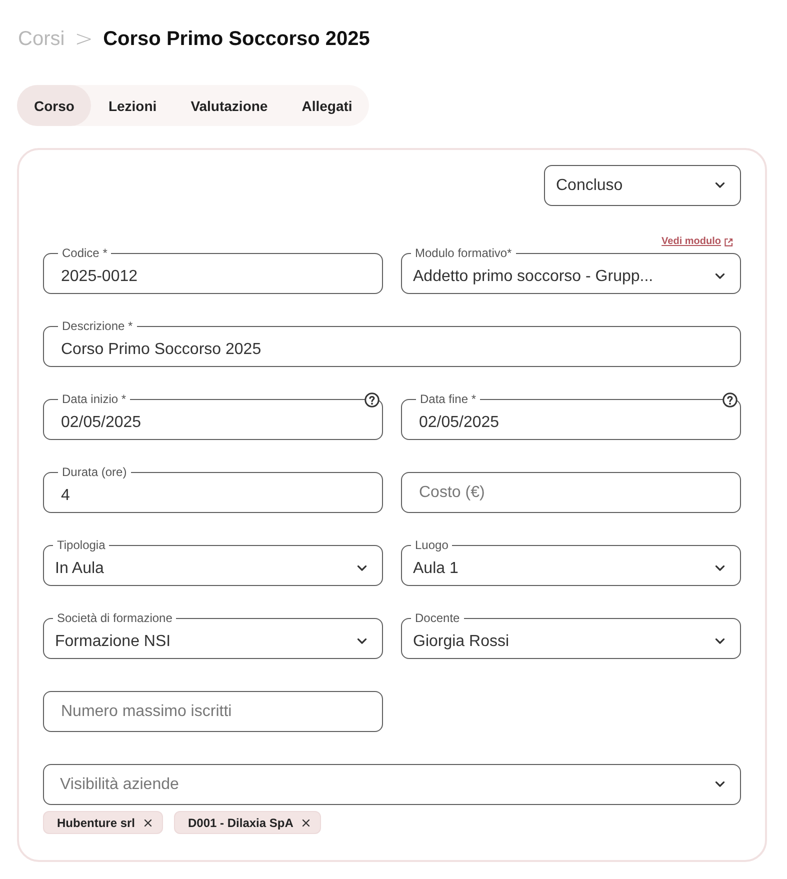 Image resolution: width=787 pixels, height=879 pixels. Describe the element at coordinates (94, 399) in the screenshot. I see `field-label: Data inizio *` at that location.